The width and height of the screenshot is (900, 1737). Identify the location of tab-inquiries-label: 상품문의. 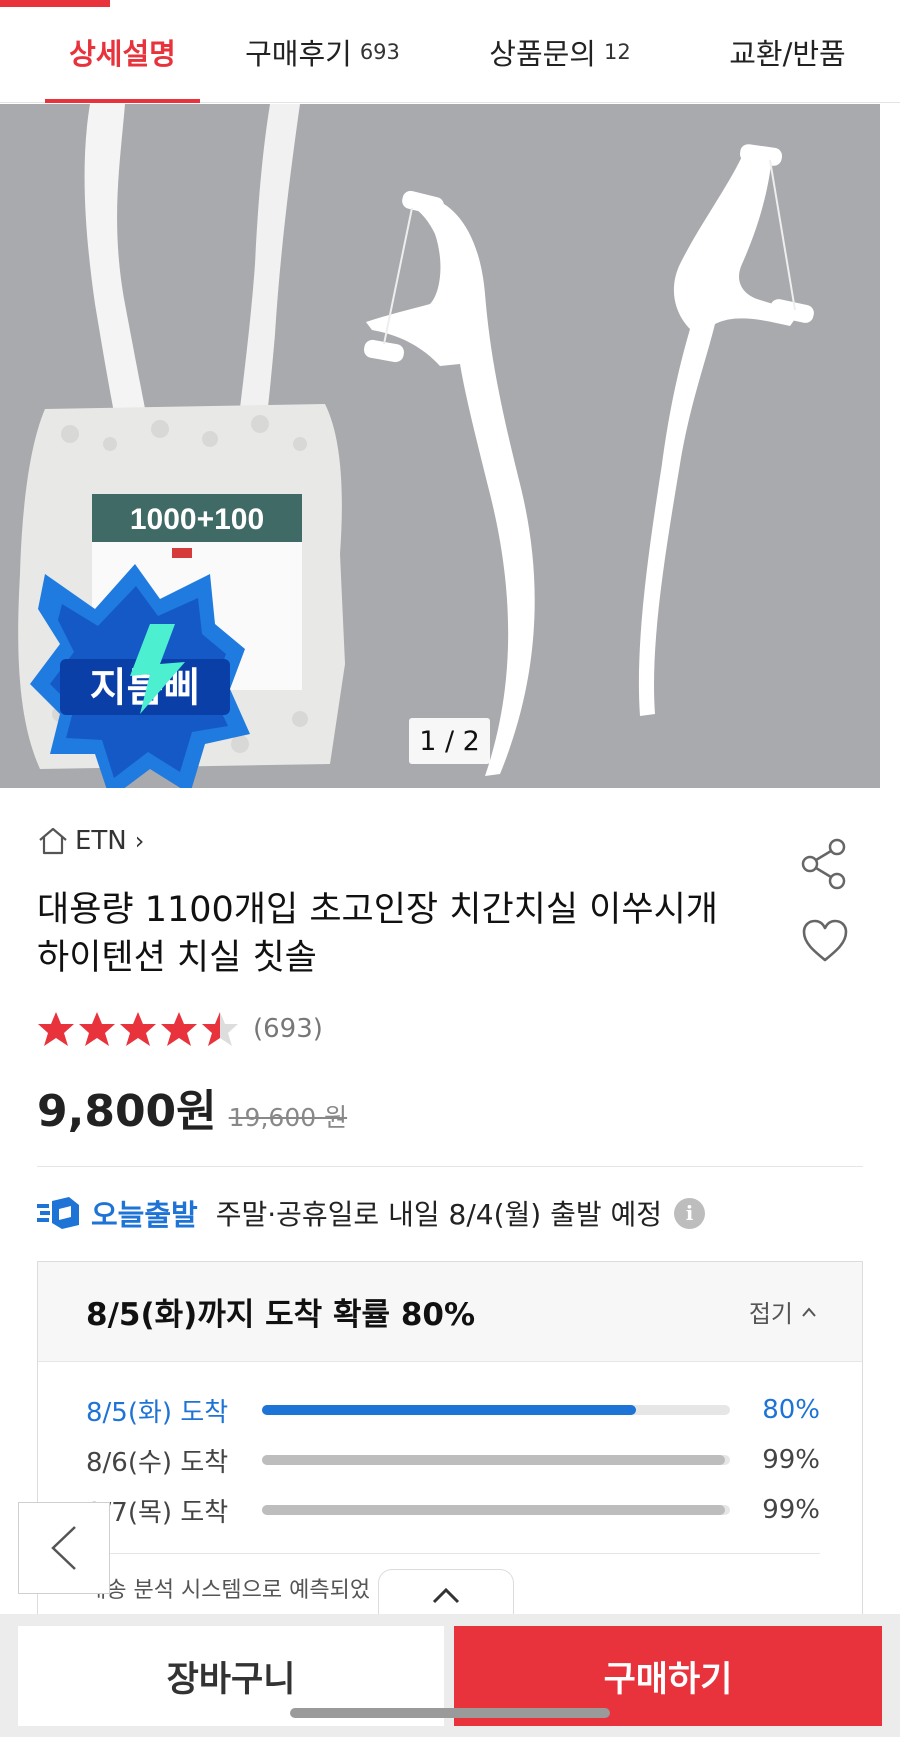
(542, 53).